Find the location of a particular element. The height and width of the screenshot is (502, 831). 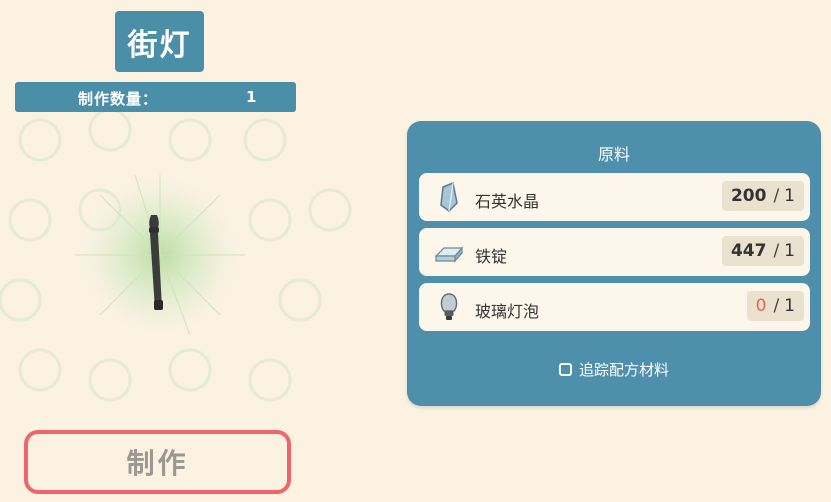

glass-bulb-icon is located at coordinates (449, 306).